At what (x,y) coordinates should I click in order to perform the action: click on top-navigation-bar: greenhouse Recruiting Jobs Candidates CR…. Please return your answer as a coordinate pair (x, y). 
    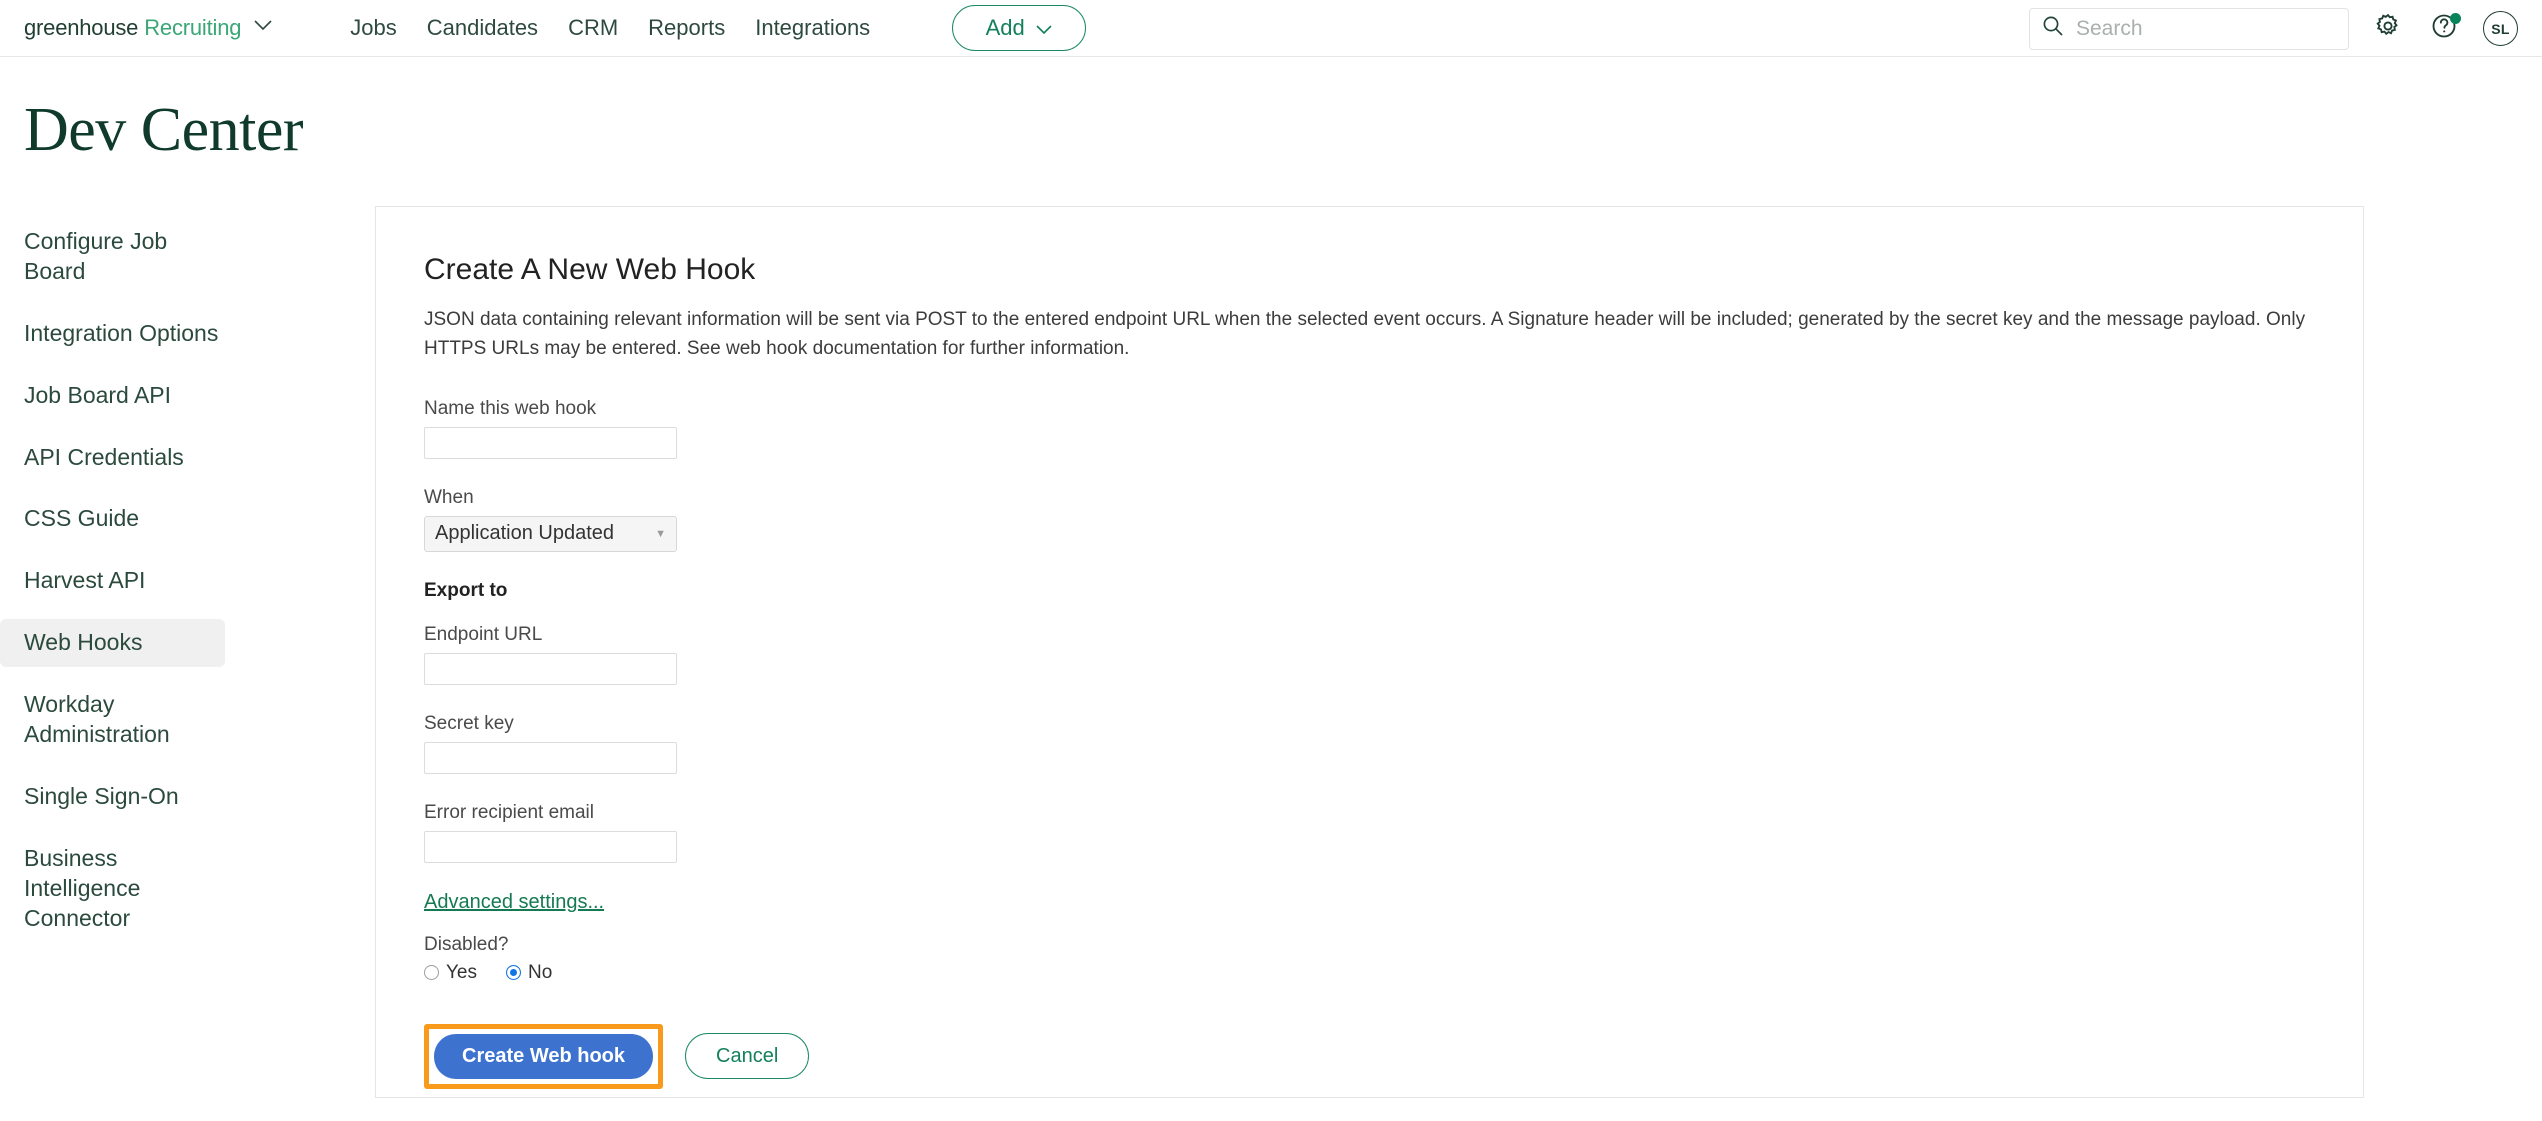
    Looking at the image, I should click on (1271, 28).